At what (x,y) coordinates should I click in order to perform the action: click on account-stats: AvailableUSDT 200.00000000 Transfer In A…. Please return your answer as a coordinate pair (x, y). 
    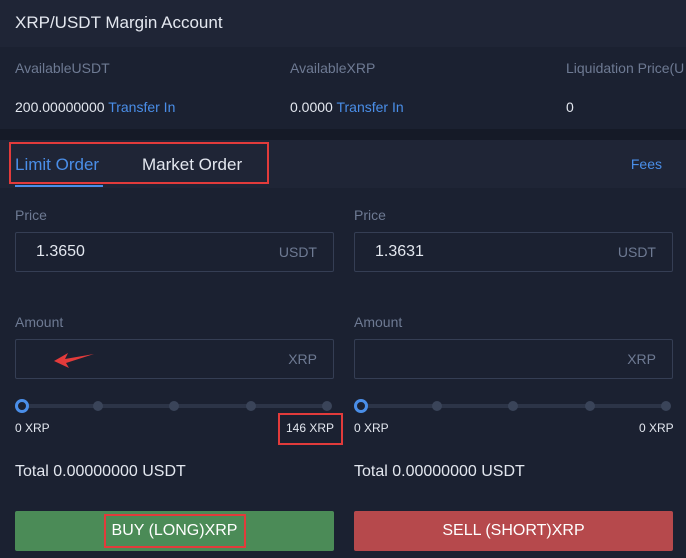
    Looking at the image, I should click on (343, 88).